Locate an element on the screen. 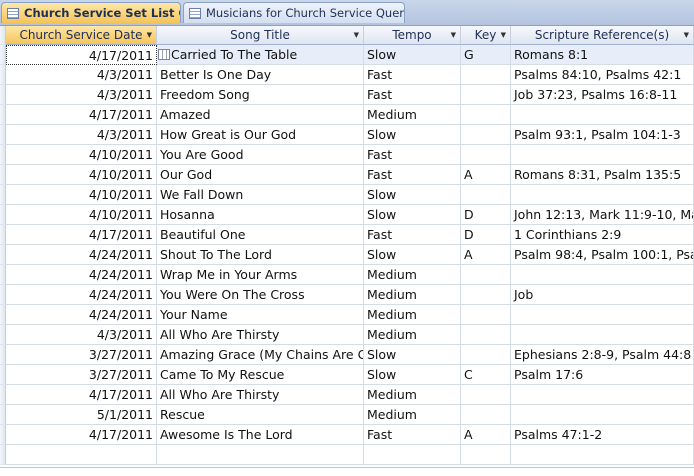 This screenshot has width=694, height=476. key-cell: G is located at coordinates (486, 55).